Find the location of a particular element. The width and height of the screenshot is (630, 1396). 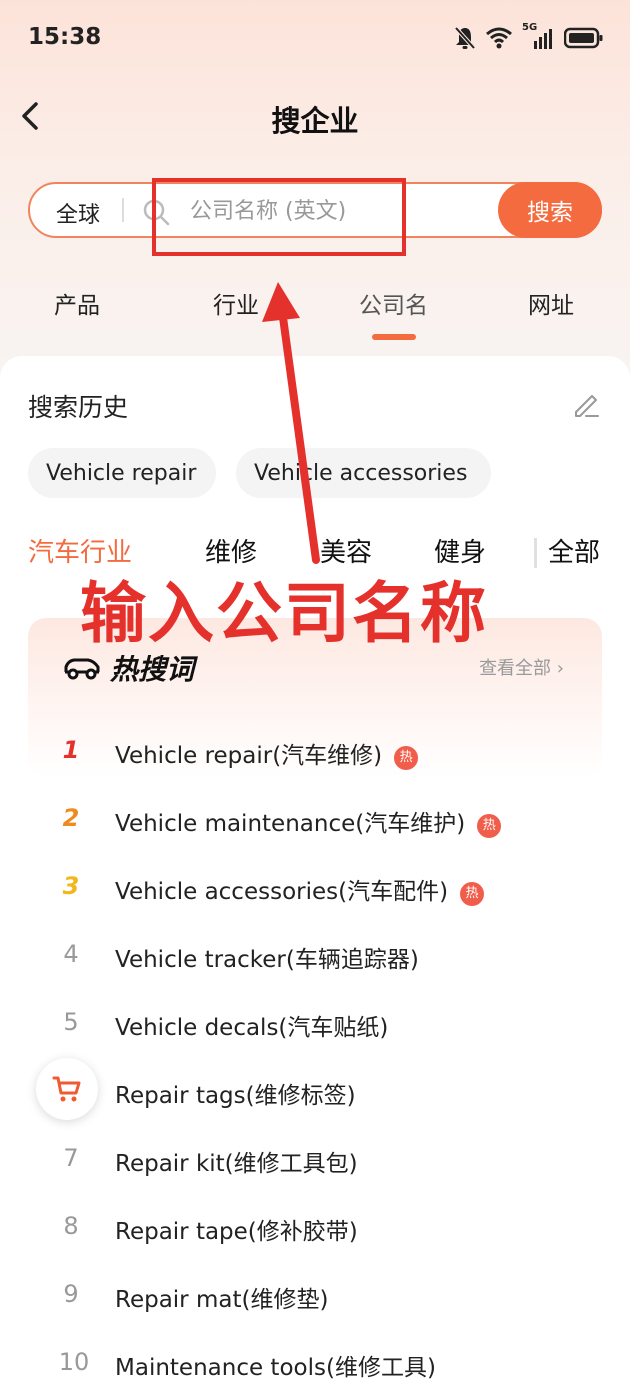

mute-bell-icon is located at coordinates (465, 38).